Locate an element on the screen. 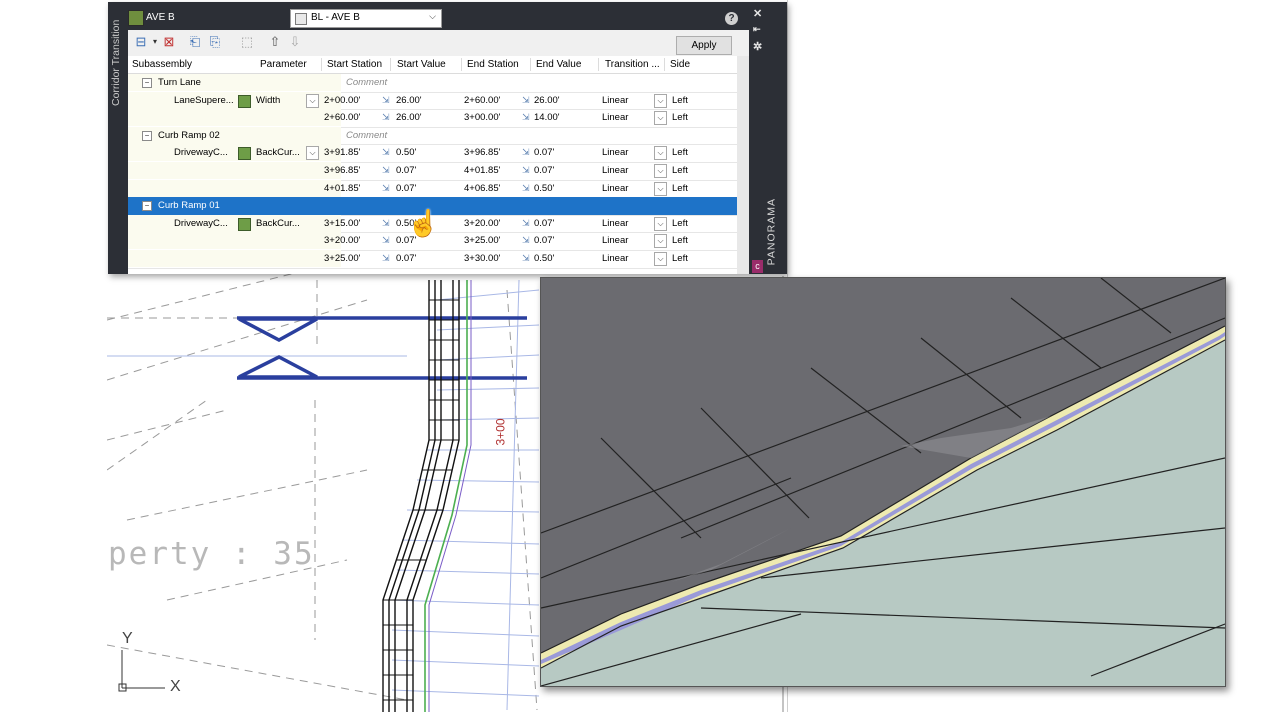  add-transition-icon: ⊟ is located at coordinates (141, 42).